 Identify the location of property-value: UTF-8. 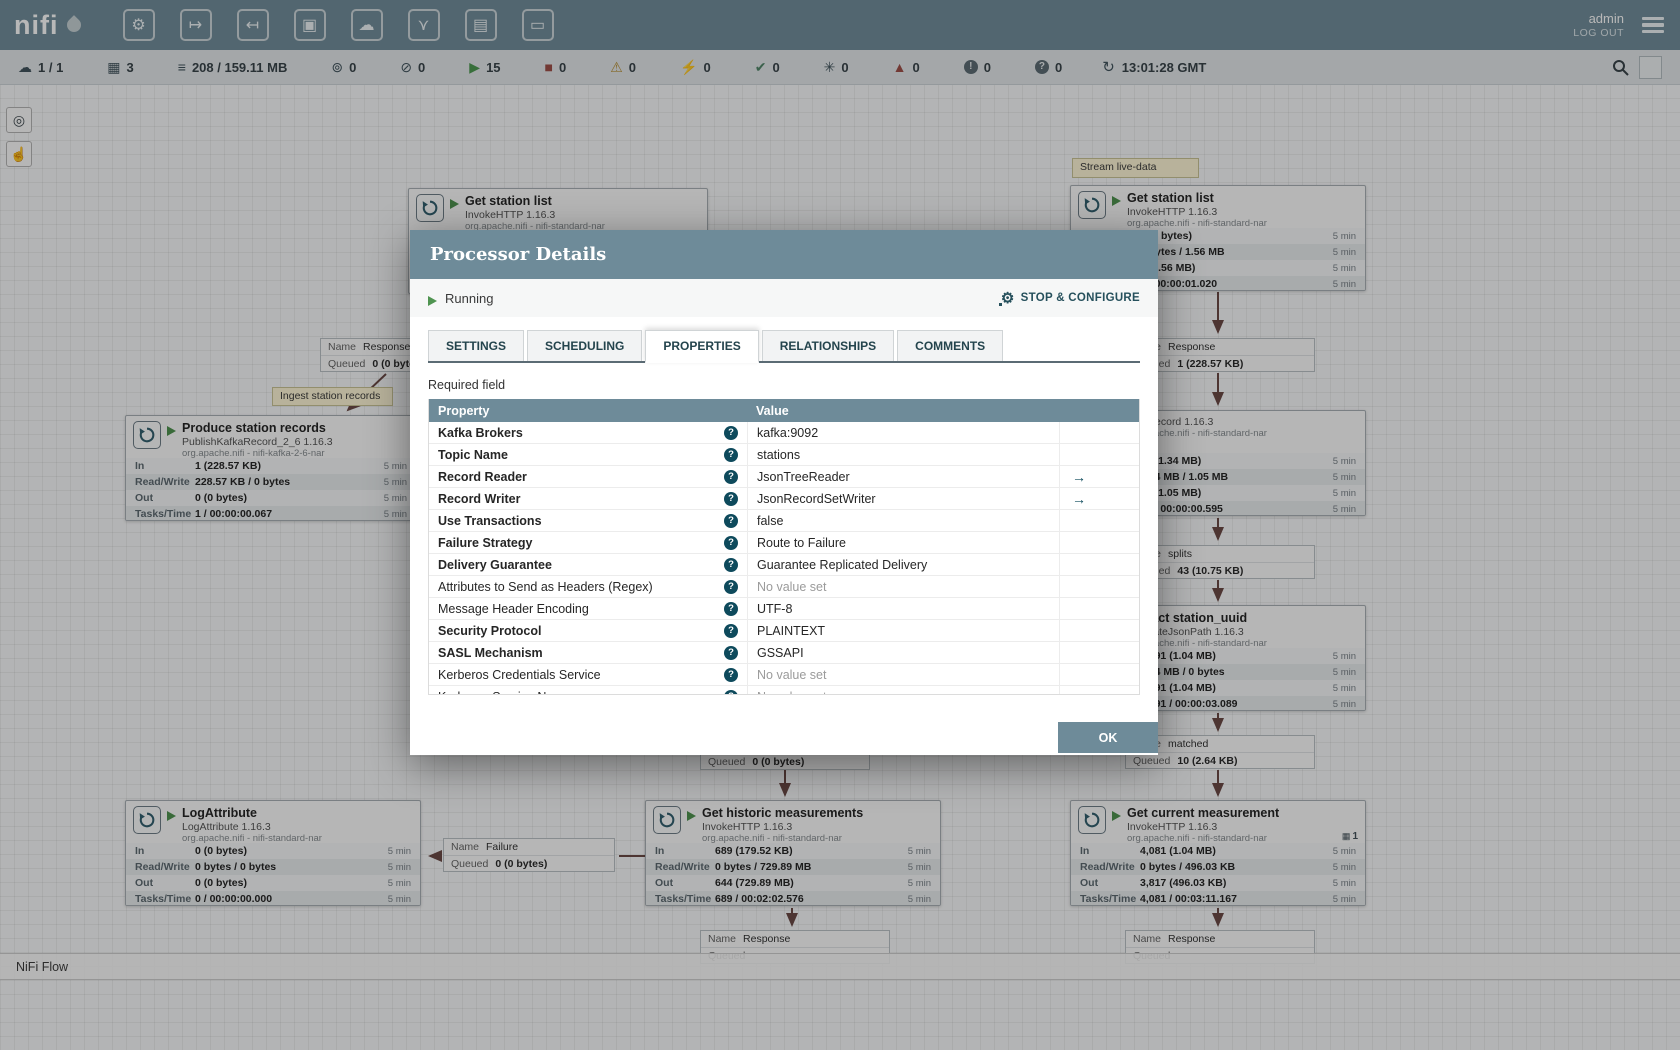
(775, 608).